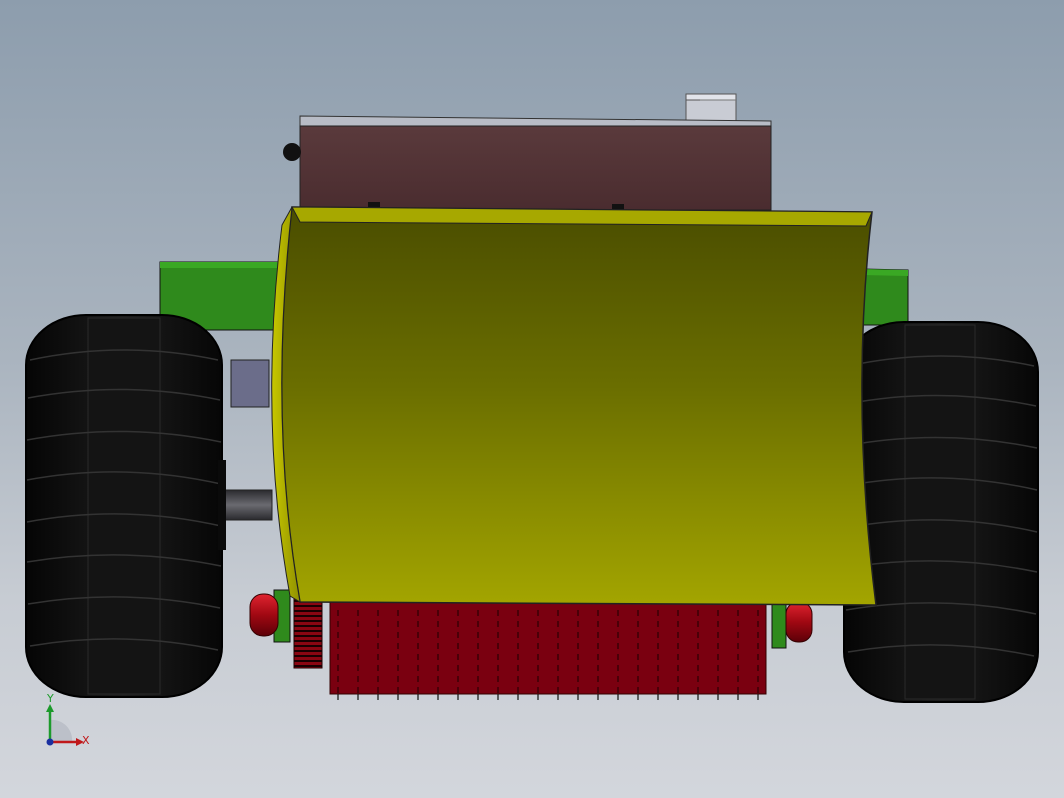 The width and height of the screenshot is (1064, 798). What do you see at coordinates (711, 108) in the screenshot?
I see `sensor-box` at bounding box center [711, 108].